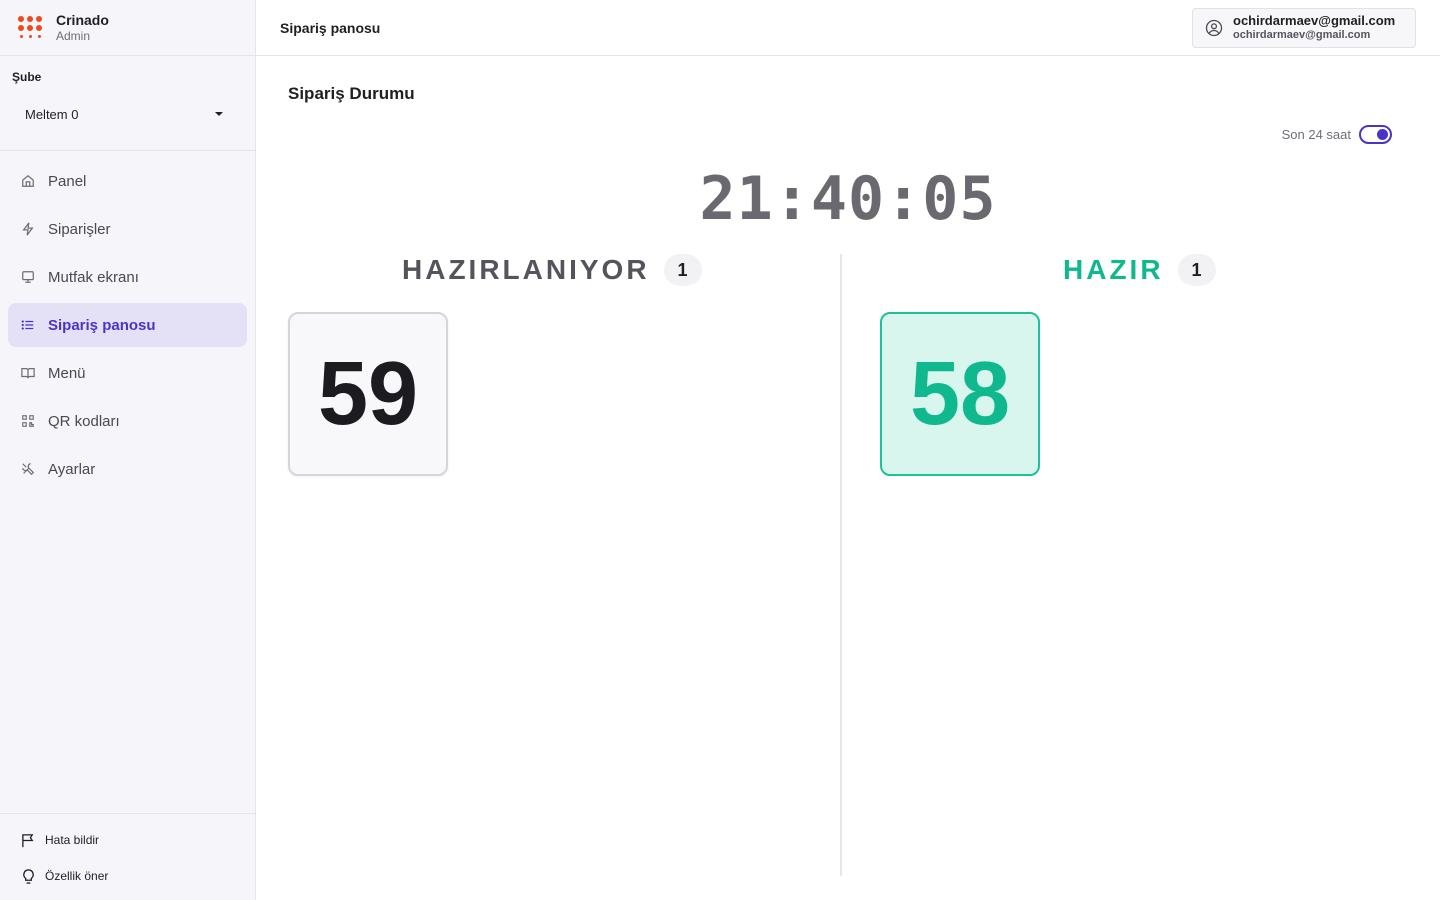 Image resolution: width=1440 pixels, height=900 pixels. Describe the element at coordinates (28, 876) in the screenshot. I see `lightbulb-icon` at that location.